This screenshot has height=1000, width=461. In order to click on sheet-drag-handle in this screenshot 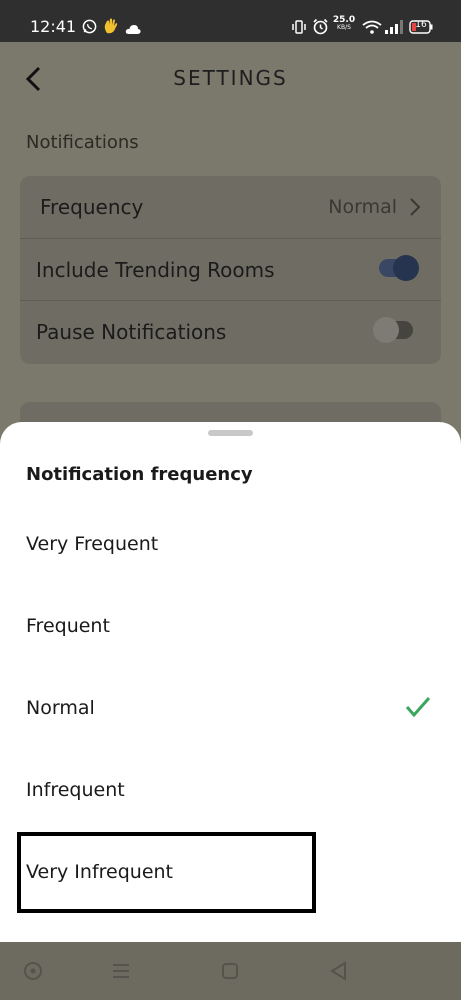, I will do `click(230, 433)`.